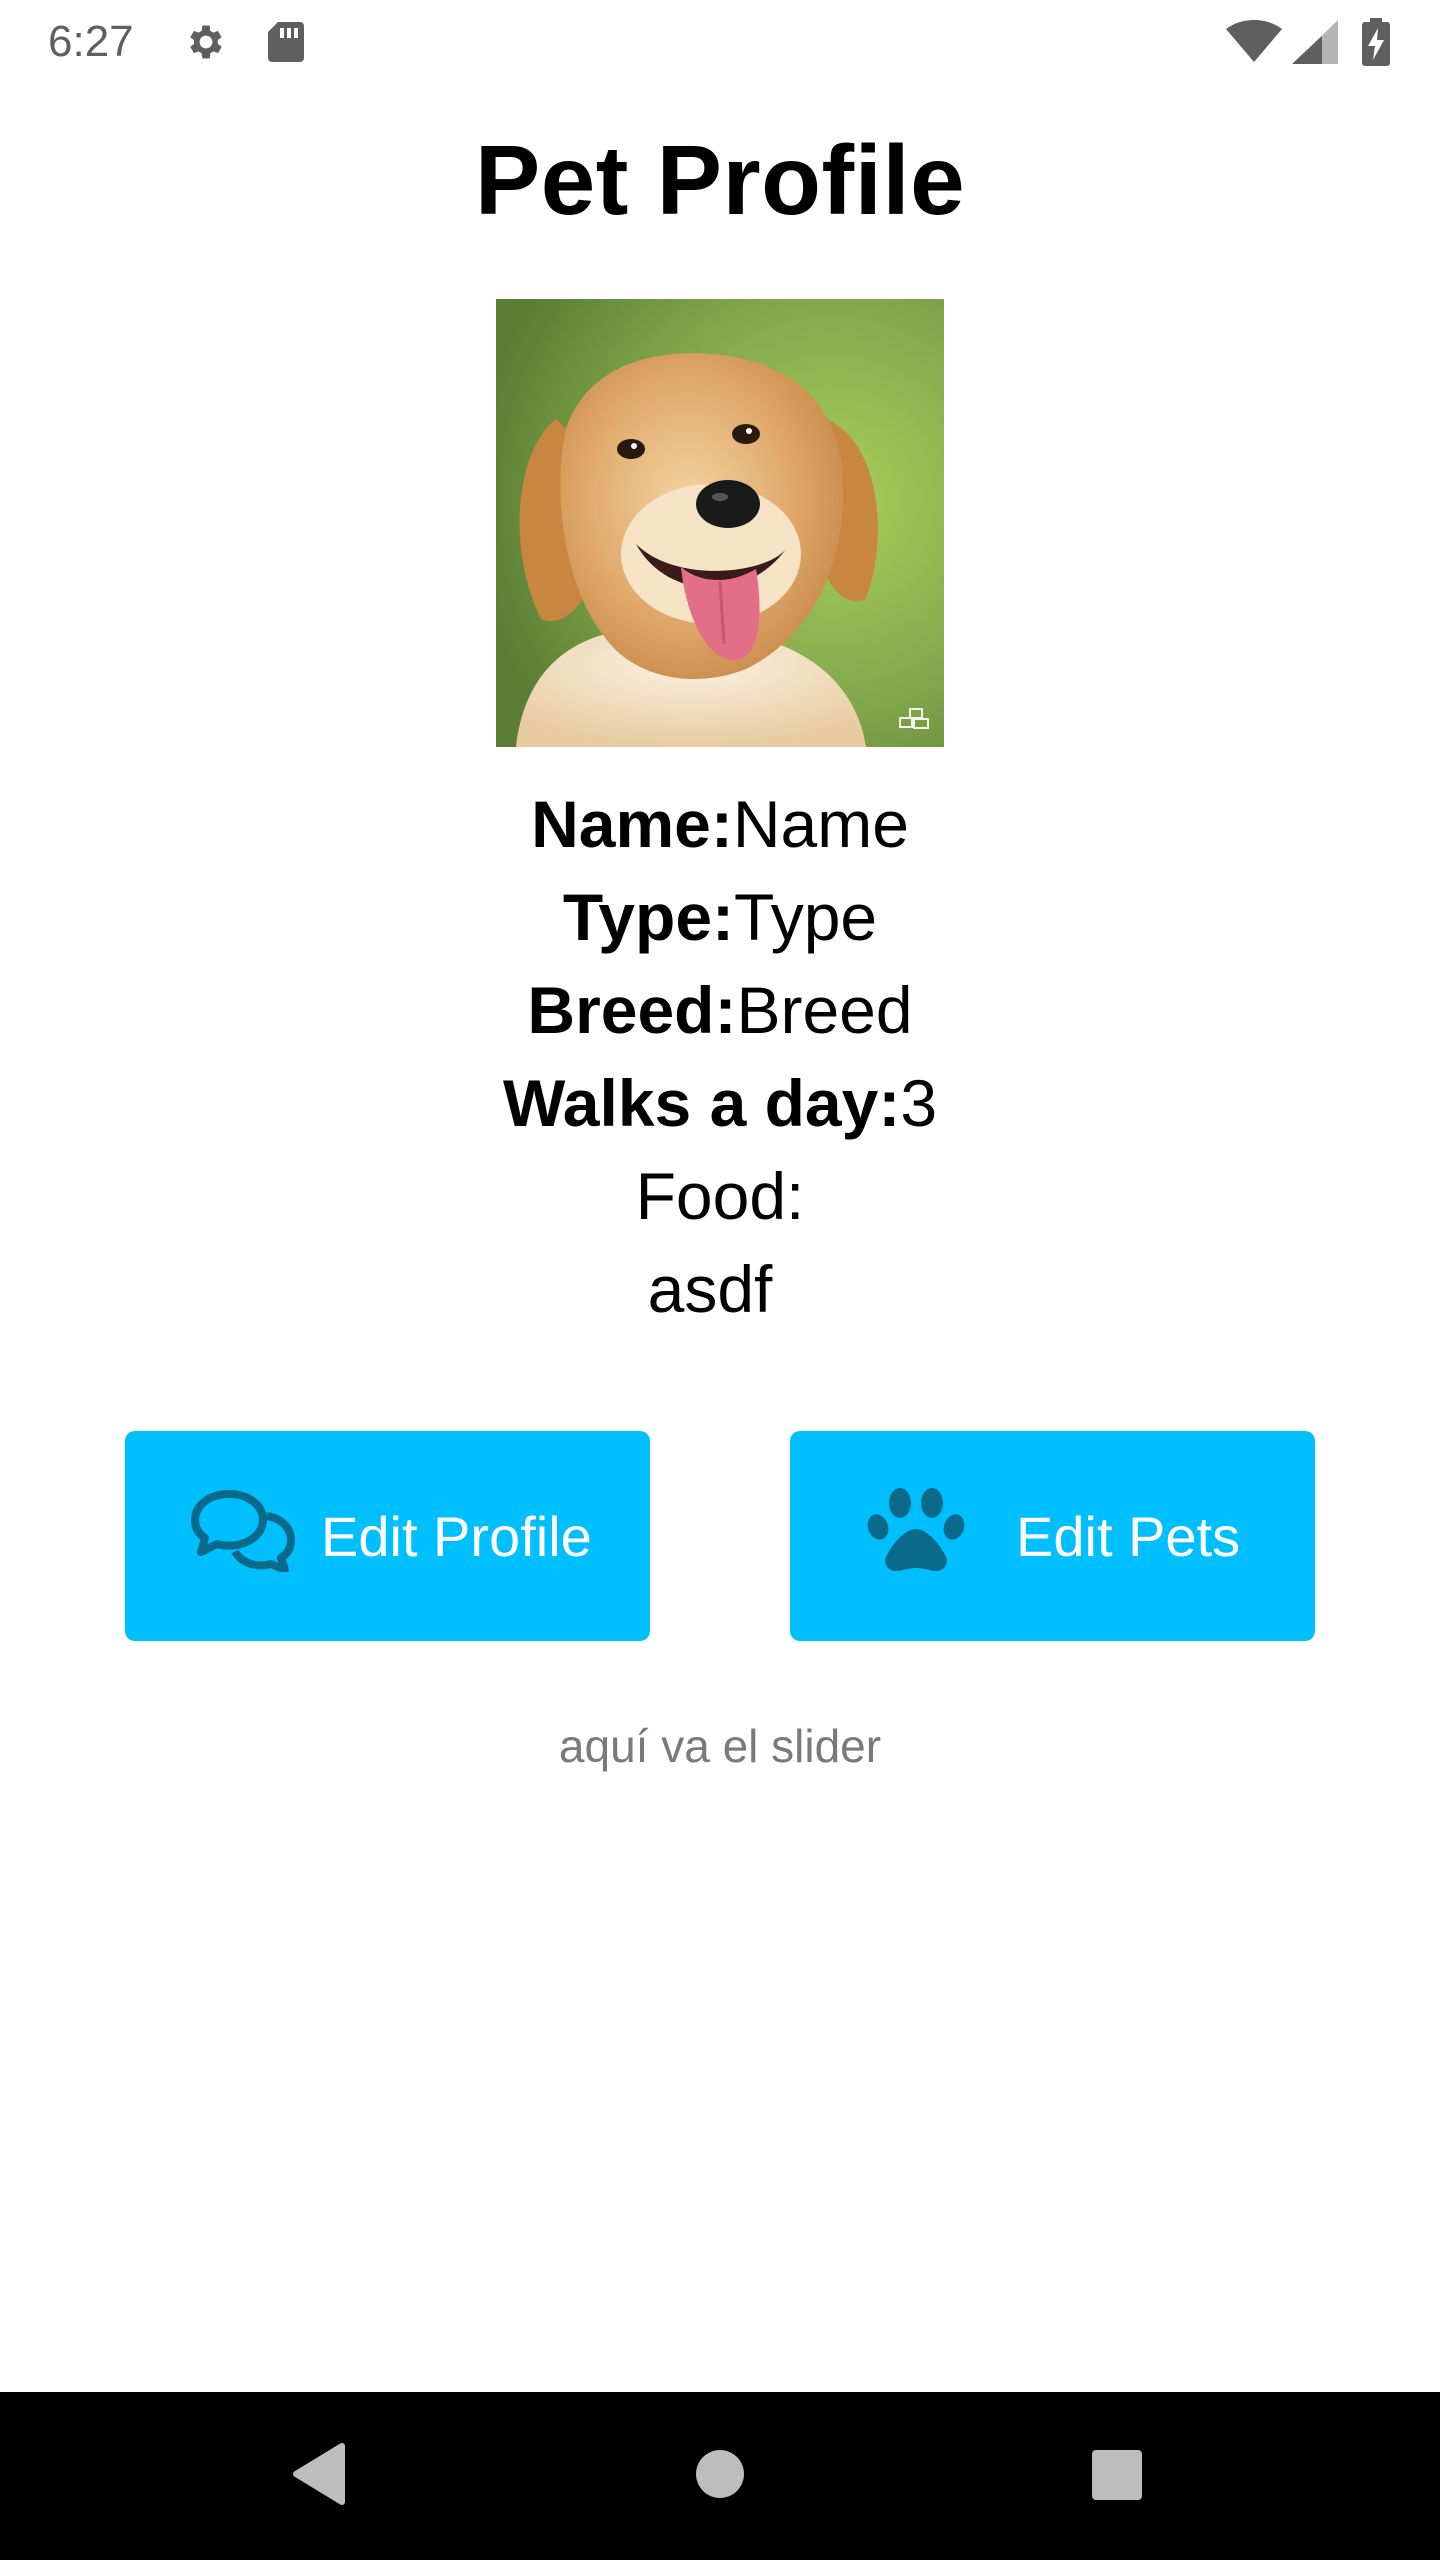  I want to click on pet-walks-row: Walks a day:3, so click(720, 1103).